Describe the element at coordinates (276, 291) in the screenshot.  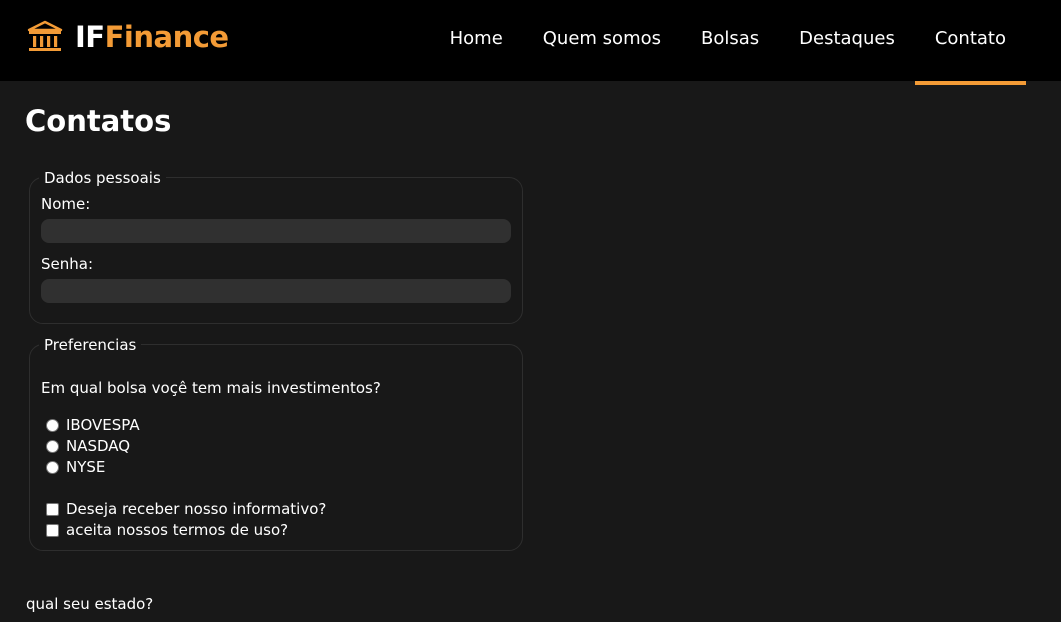
I see `password-field` at that location.